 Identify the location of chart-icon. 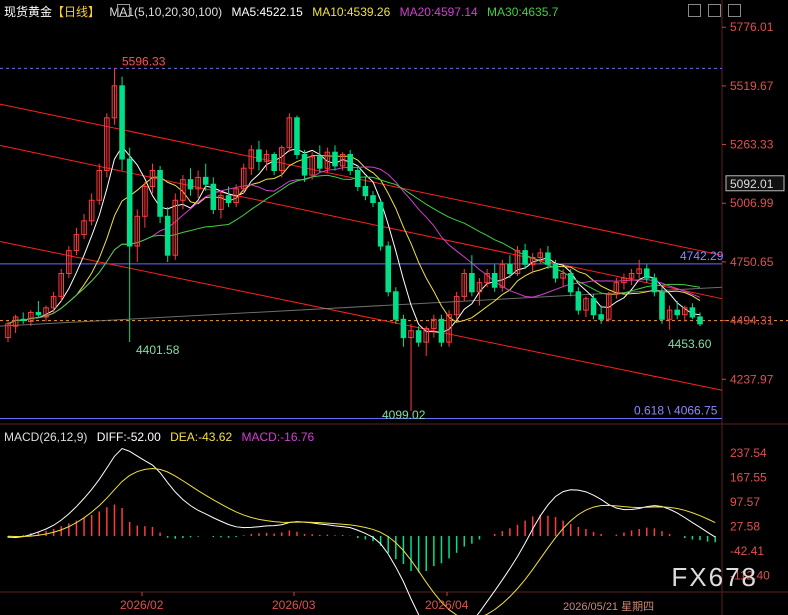
(123, 10).